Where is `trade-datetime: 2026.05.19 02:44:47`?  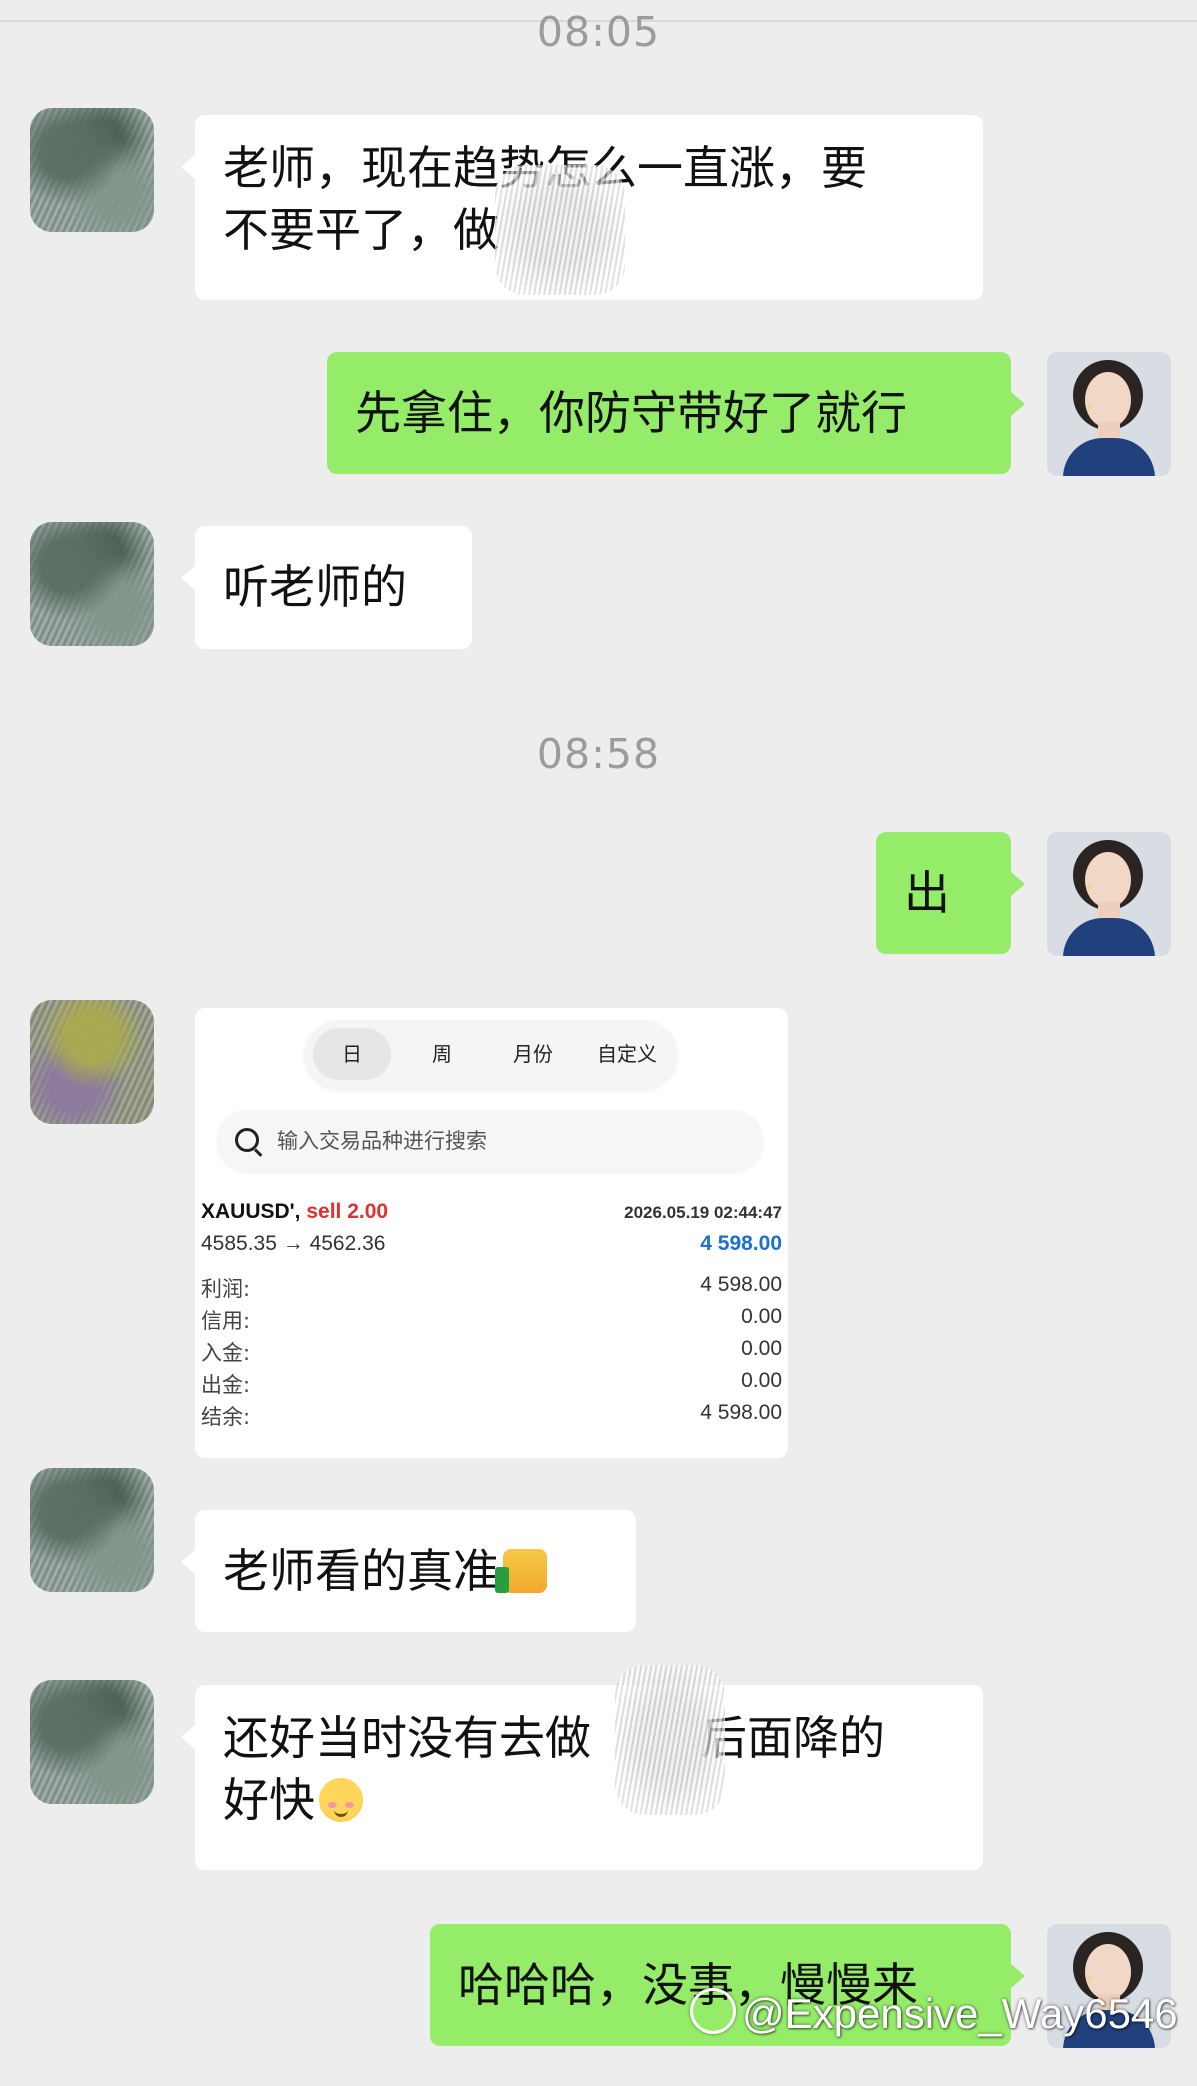
trade-datetime: 2026.05.19 02:44:47 is located at coordinates (703, 1212).